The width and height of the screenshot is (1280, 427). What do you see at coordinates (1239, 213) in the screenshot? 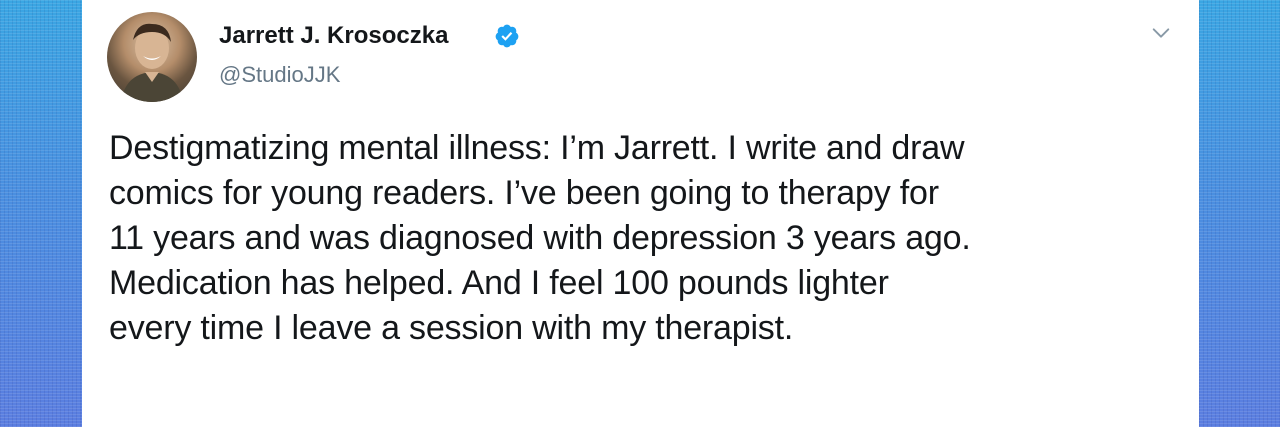
I see `background-pattern-right` at bounding box center [1239, 213].